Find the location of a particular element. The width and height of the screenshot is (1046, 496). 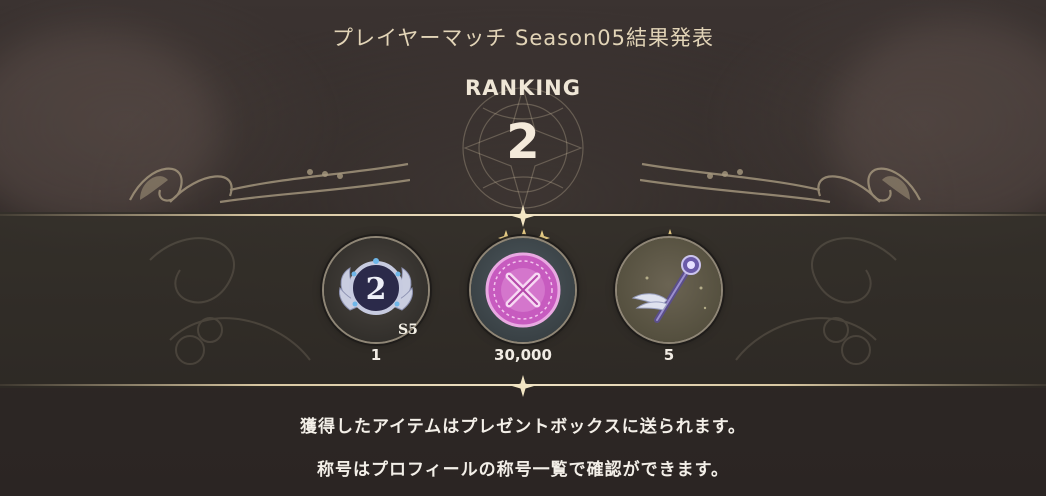

reward-count: 5 is located at coordinates (669, 355).